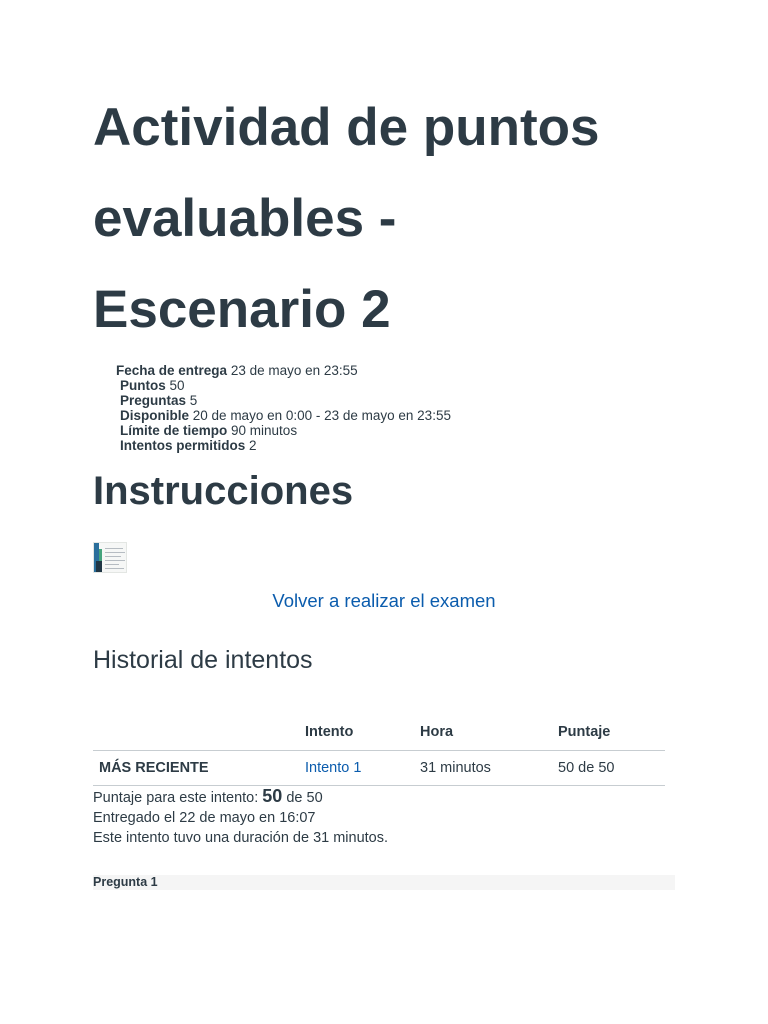  I want to click on attempt-score-line: Puntaje para este intento: 50 de 50, so click(240, 797).